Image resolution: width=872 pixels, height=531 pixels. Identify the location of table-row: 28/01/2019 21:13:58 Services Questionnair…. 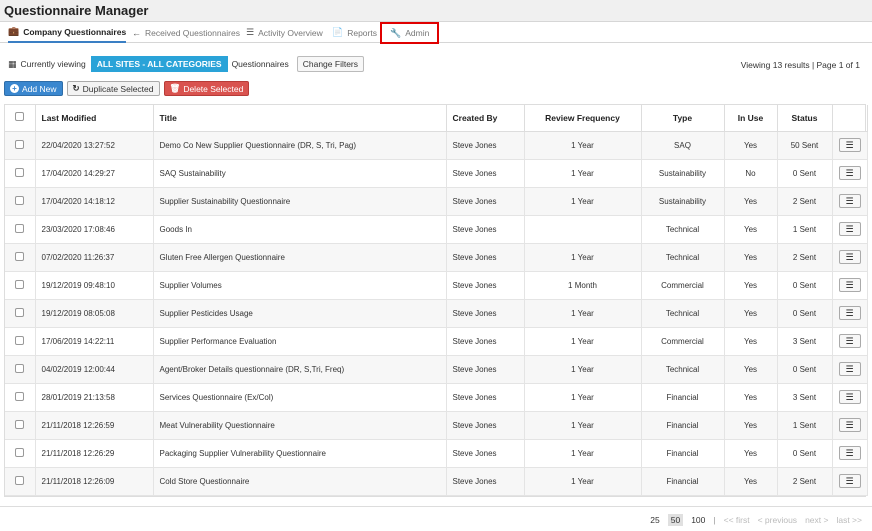
(436, 397).